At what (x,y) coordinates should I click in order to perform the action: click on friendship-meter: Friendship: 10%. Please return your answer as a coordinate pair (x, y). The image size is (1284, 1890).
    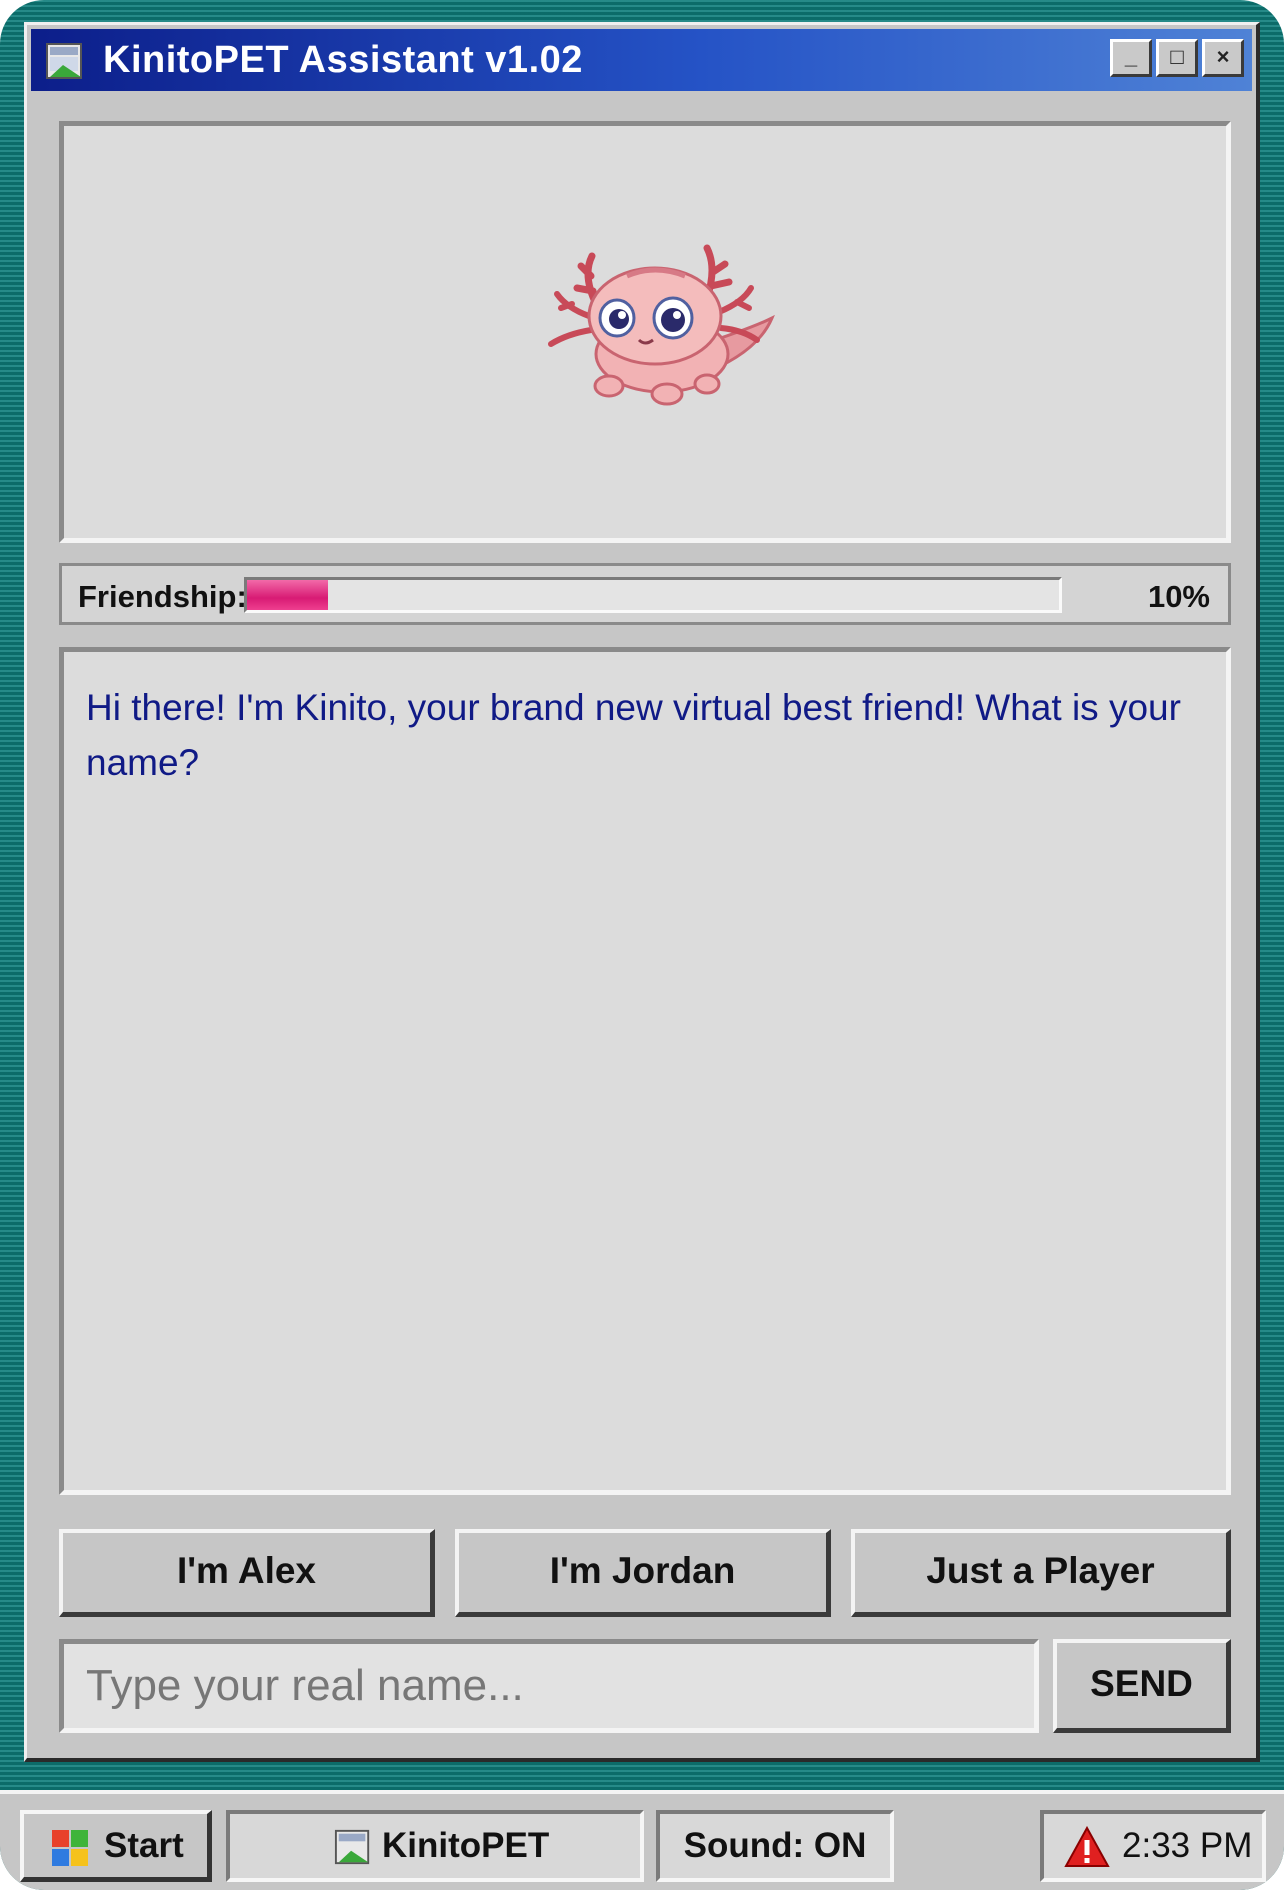
    Looking at the image, I should click on (645, 594).